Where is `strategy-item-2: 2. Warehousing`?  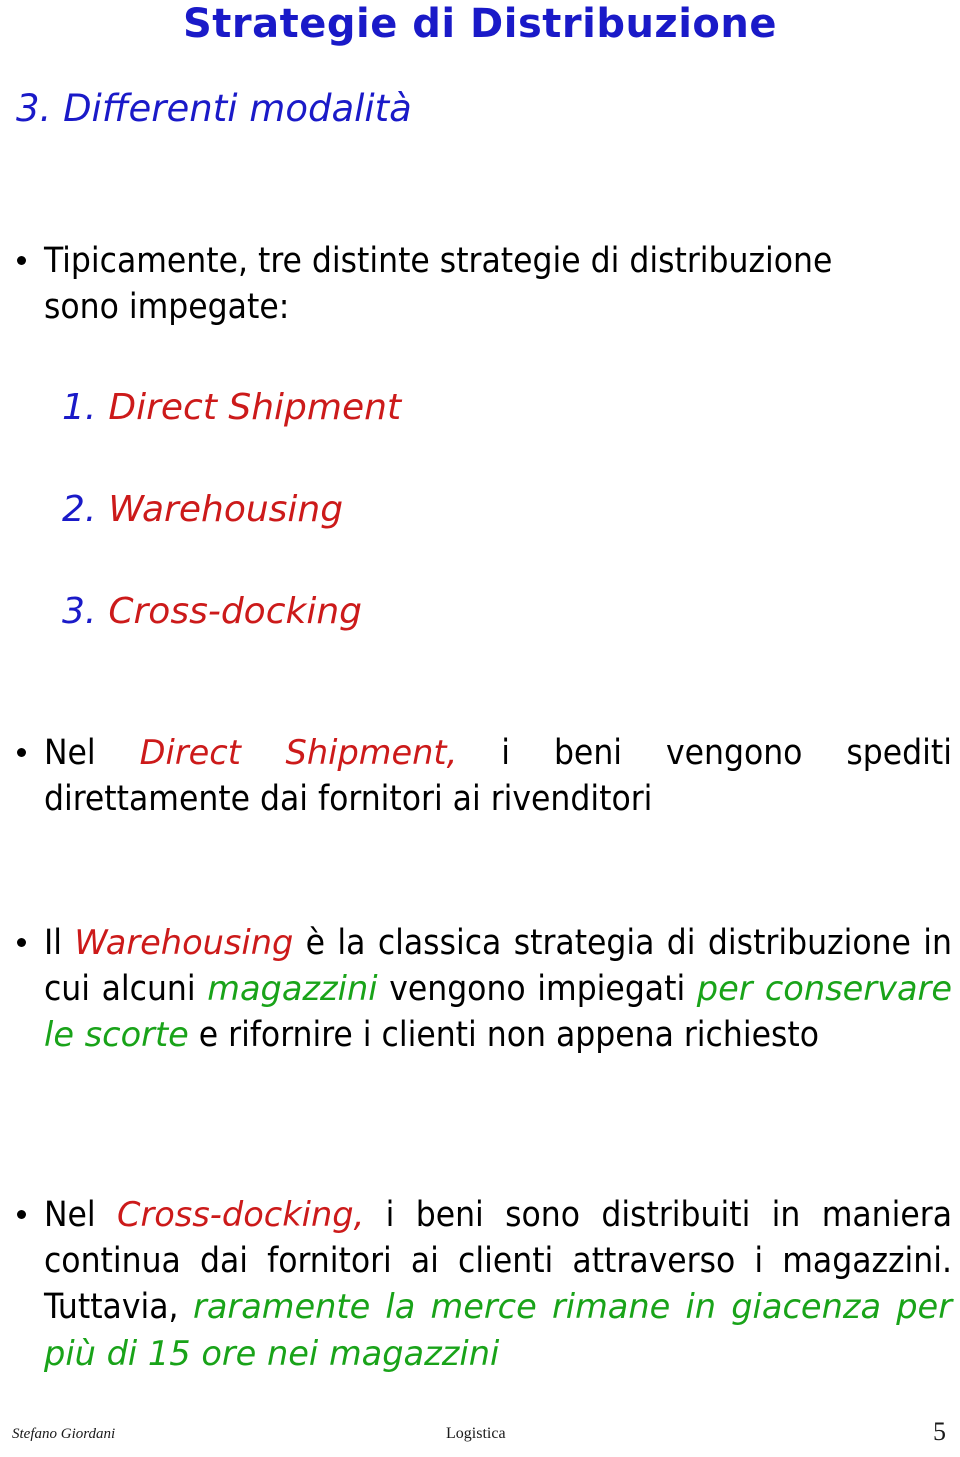
strategy-item-2: 2. Warehousing is located at coordinates (412, 510).